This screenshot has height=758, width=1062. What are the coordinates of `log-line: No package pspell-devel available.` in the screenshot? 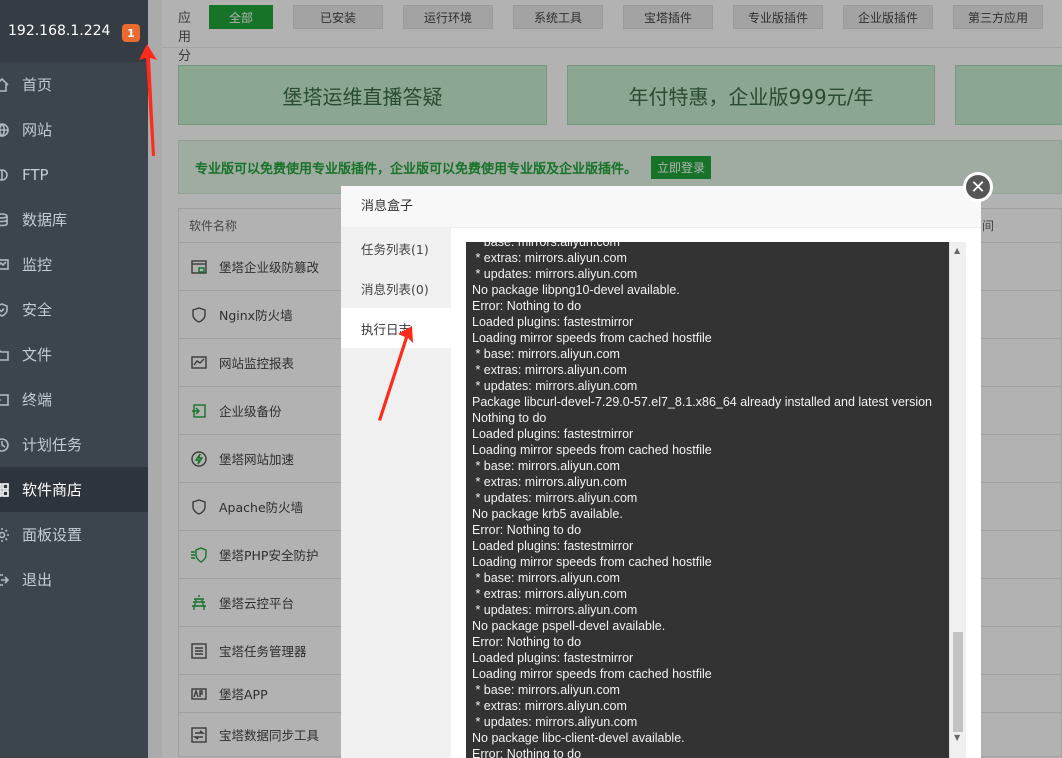 It's located at (569, 626).